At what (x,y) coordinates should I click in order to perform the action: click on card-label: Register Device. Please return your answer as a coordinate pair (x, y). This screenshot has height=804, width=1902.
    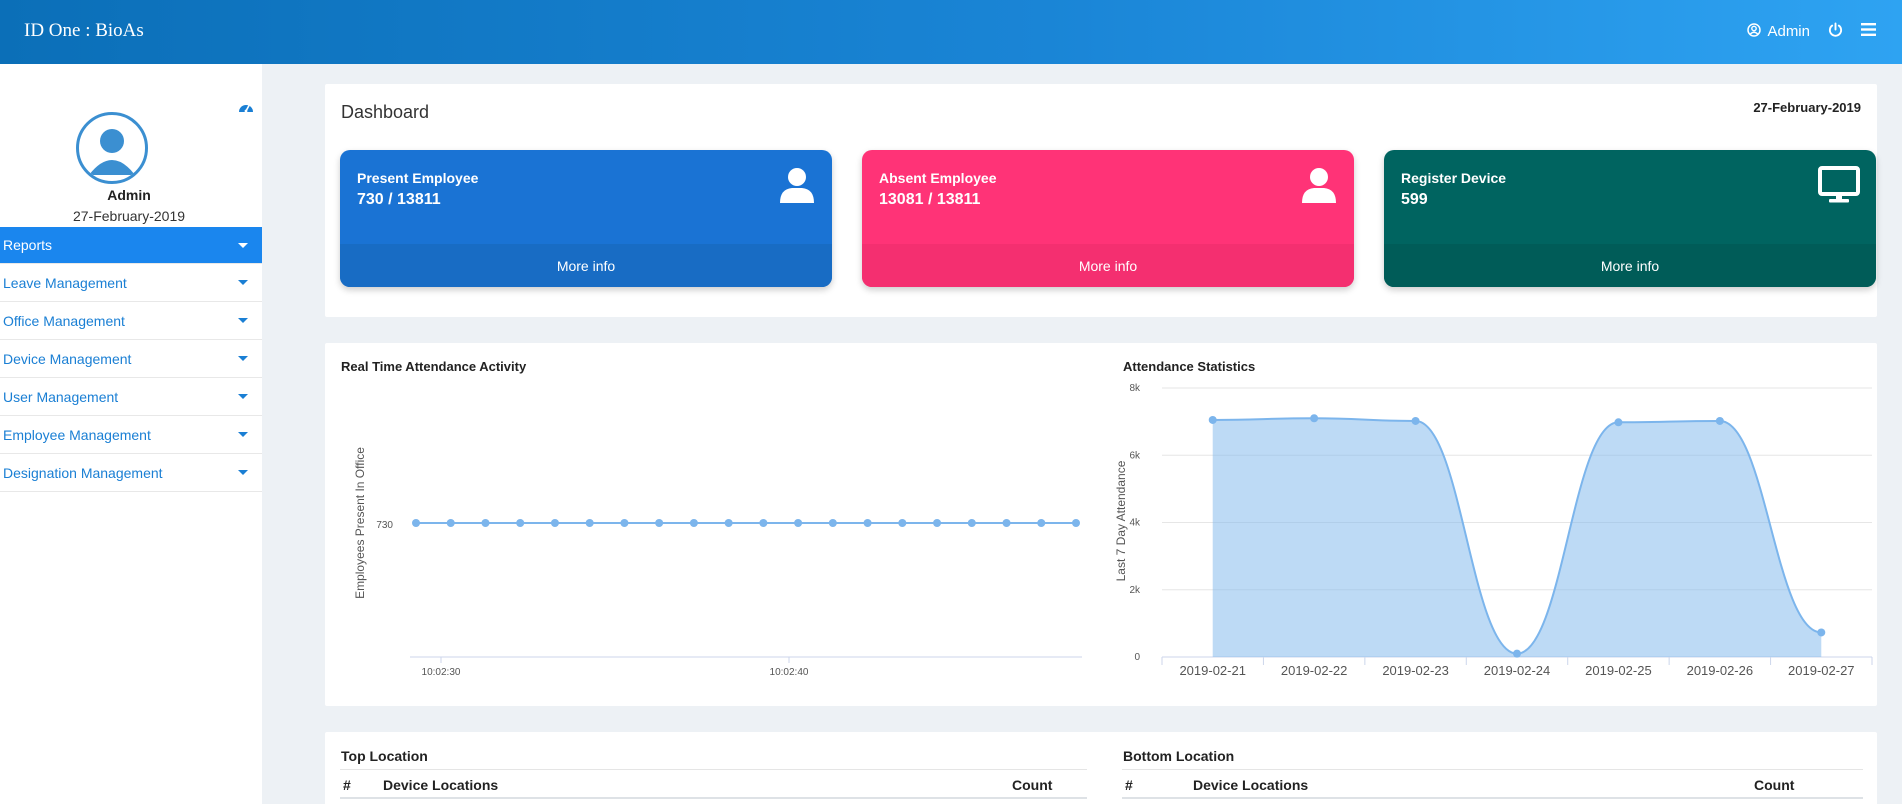
    Looking at the image, I should click on (1454, 178).